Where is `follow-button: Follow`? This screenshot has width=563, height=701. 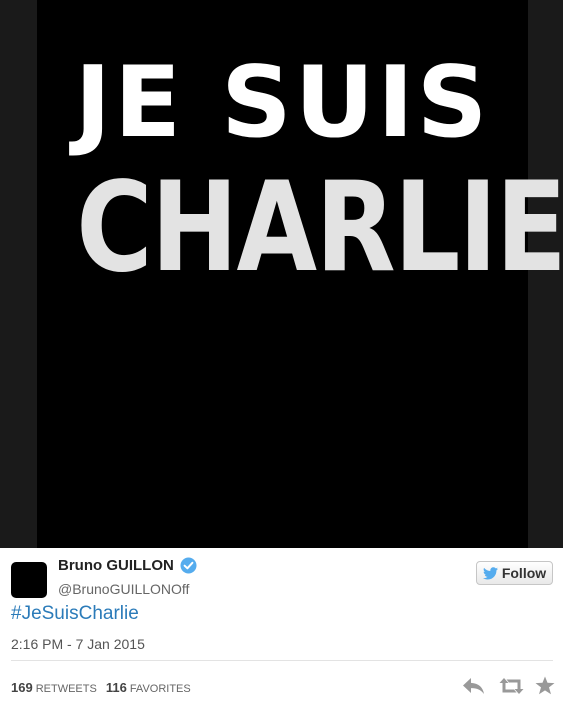 follow-button: Follow is located at coordinates (514, 573).